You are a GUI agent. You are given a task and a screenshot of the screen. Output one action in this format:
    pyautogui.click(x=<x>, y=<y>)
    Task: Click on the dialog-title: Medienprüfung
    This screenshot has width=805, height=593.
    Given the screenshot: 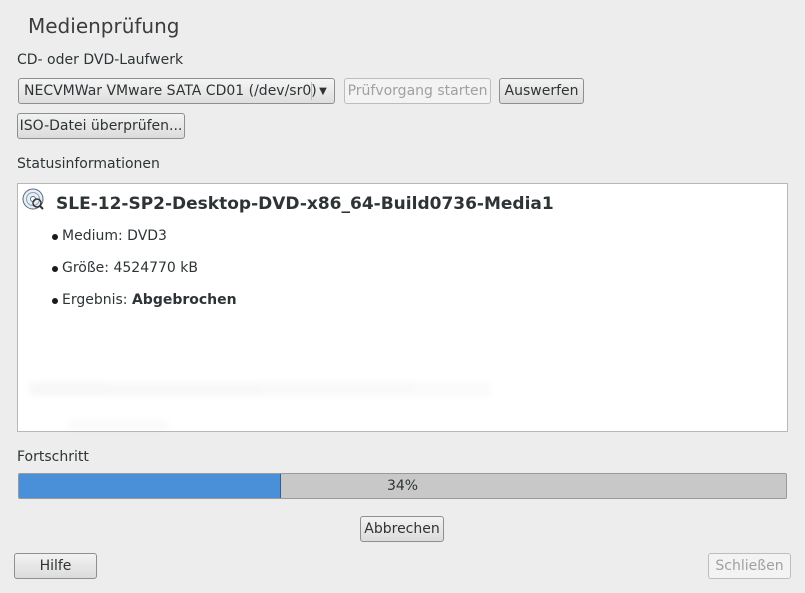 What is the action you would take?
    pyautogui.click(x=104, y=26)
    